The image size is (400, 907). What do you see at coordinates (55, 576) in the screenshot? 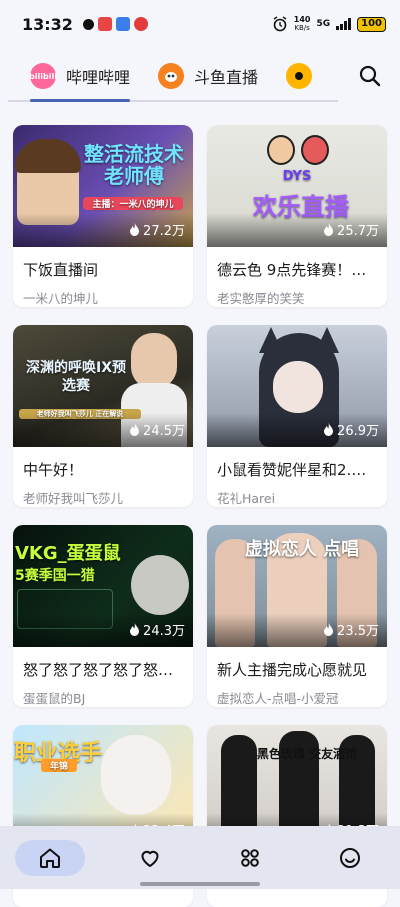
I see `thumbnail-subcaption: 5赛季国一猎` at bounding box center [55, 576].